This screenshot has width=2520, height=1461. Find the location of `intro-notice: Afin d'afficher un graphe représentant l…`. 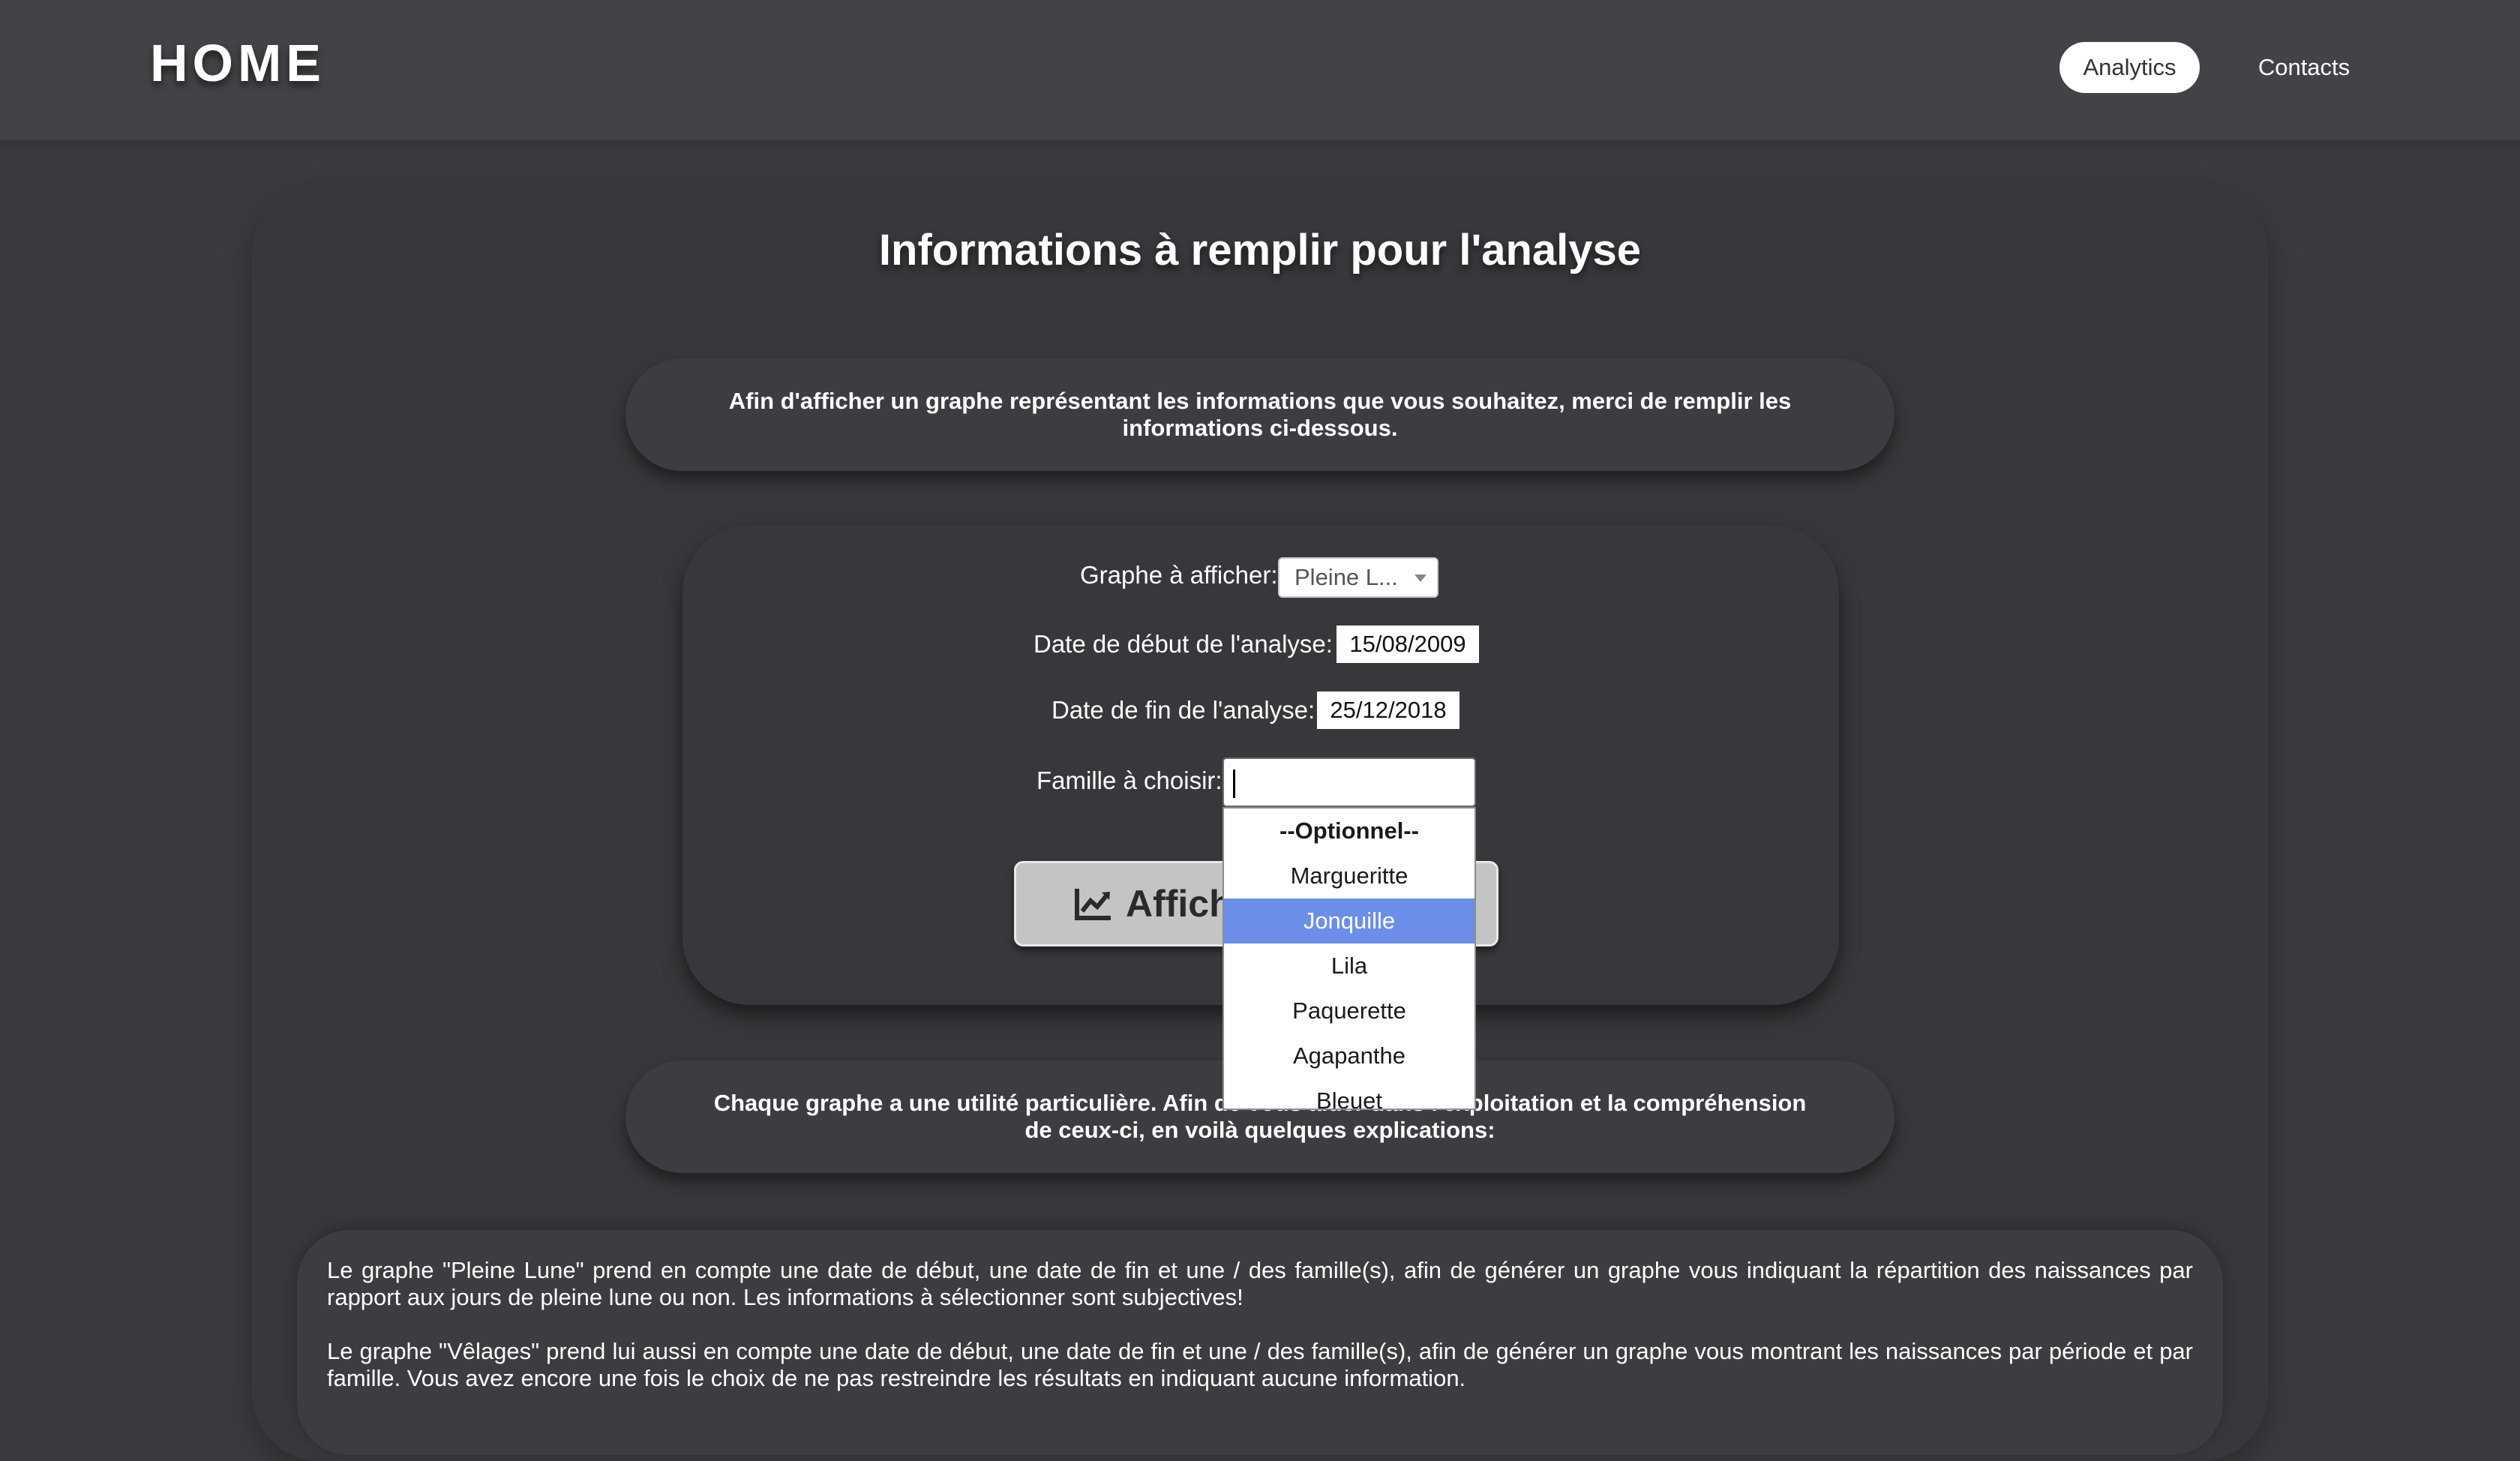

intro-notice: Afin d'afficher un graphe représentant l… is located at coordinates (1260, 414).